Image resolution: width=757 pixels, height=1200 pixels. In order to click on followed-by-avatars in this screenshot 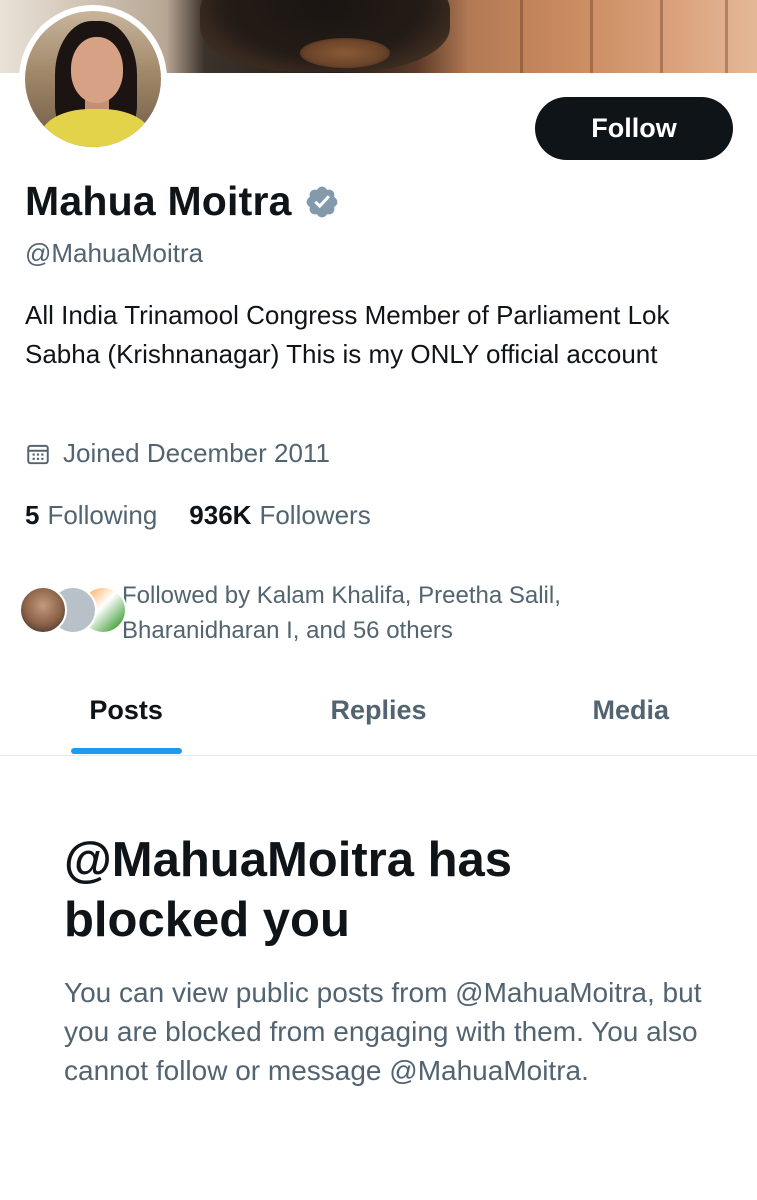, I will do `click(73, 606)`.